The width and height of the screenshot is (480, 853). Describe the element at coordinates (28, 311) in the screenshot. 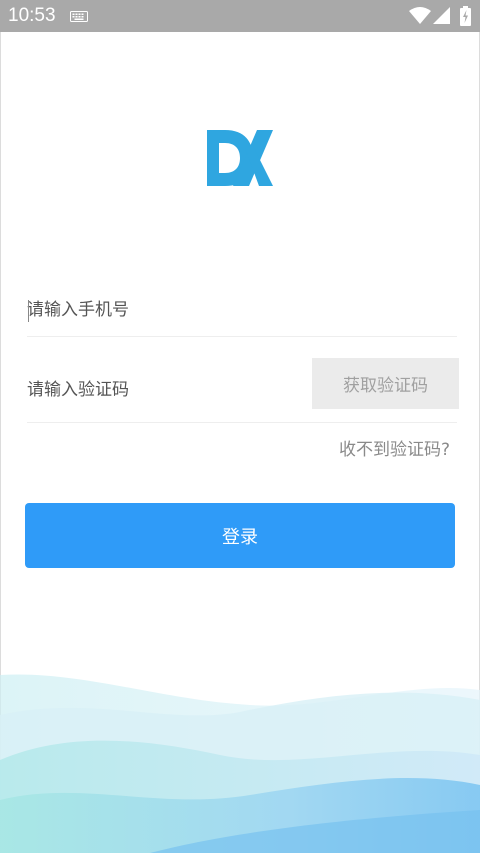

I see `text-cursor` at that location.